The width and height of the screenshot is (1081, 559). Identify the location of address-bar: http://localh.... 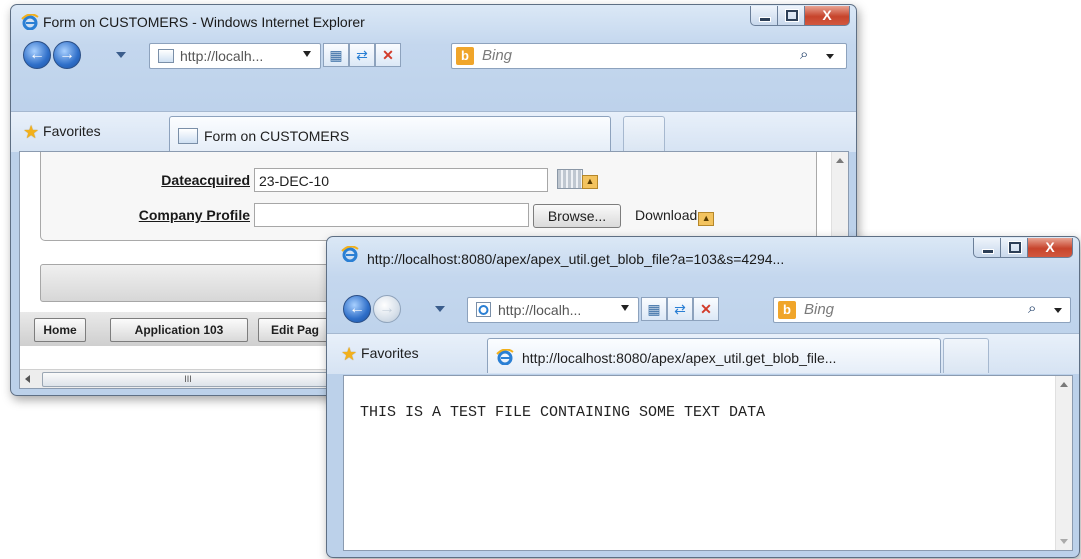
(235, 56).